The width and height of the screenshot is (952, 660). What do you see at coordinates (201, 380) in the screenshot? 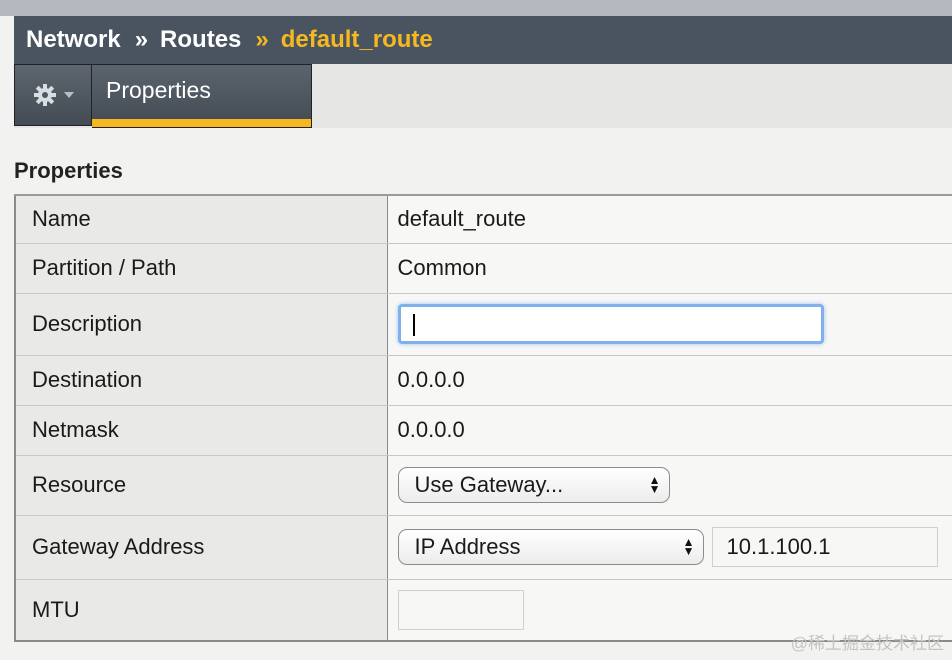
I see `destination-label: Destination` at bounding box center [201, 380].